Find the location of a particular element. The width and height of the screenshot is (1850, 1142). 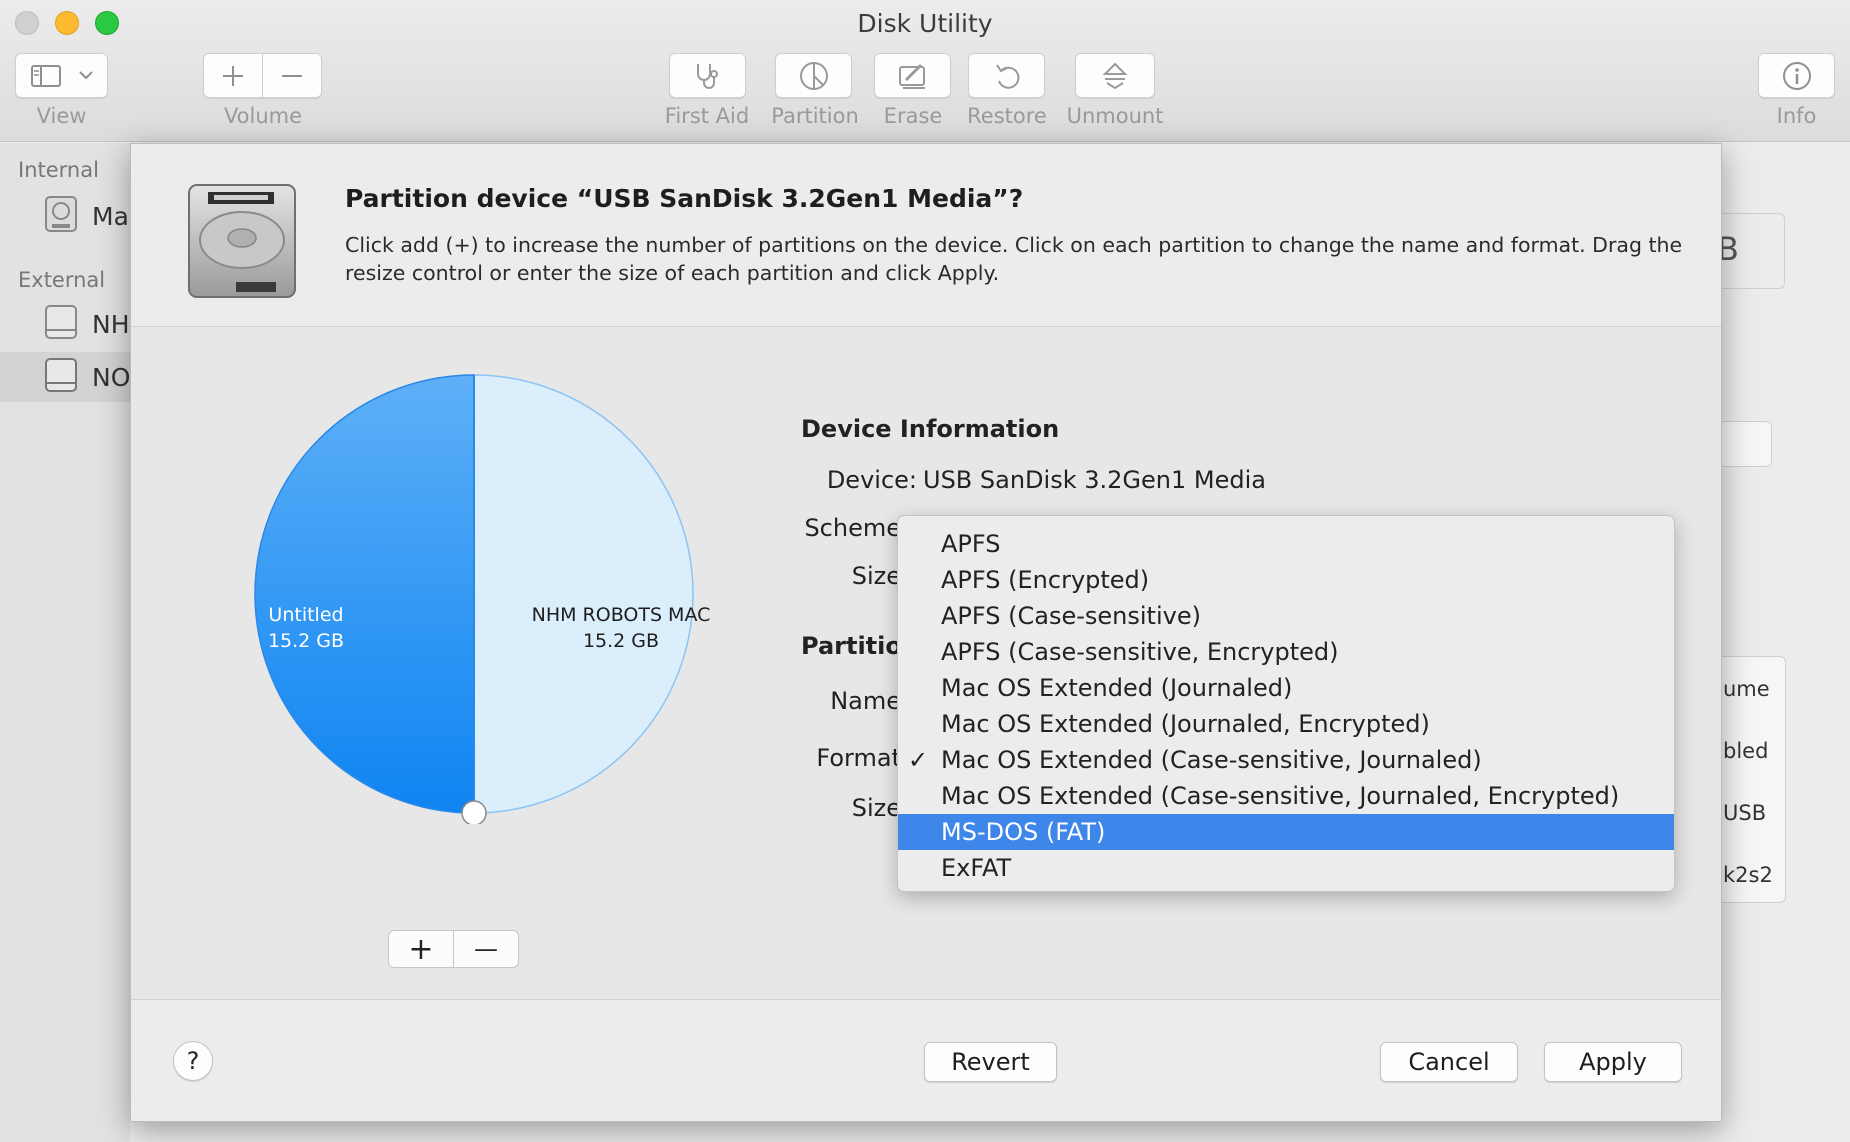

pie-slice-untitled is located at coordinates (364, 594).